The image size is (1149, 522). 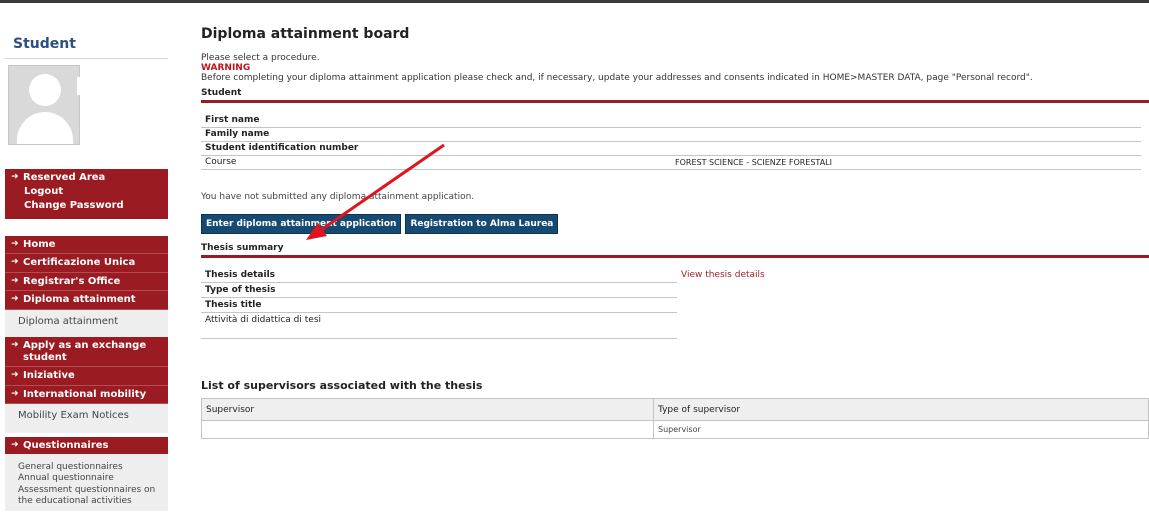 I want to click on nav-iniziative: ➜ Iniziative, so click(x=86, y=376).